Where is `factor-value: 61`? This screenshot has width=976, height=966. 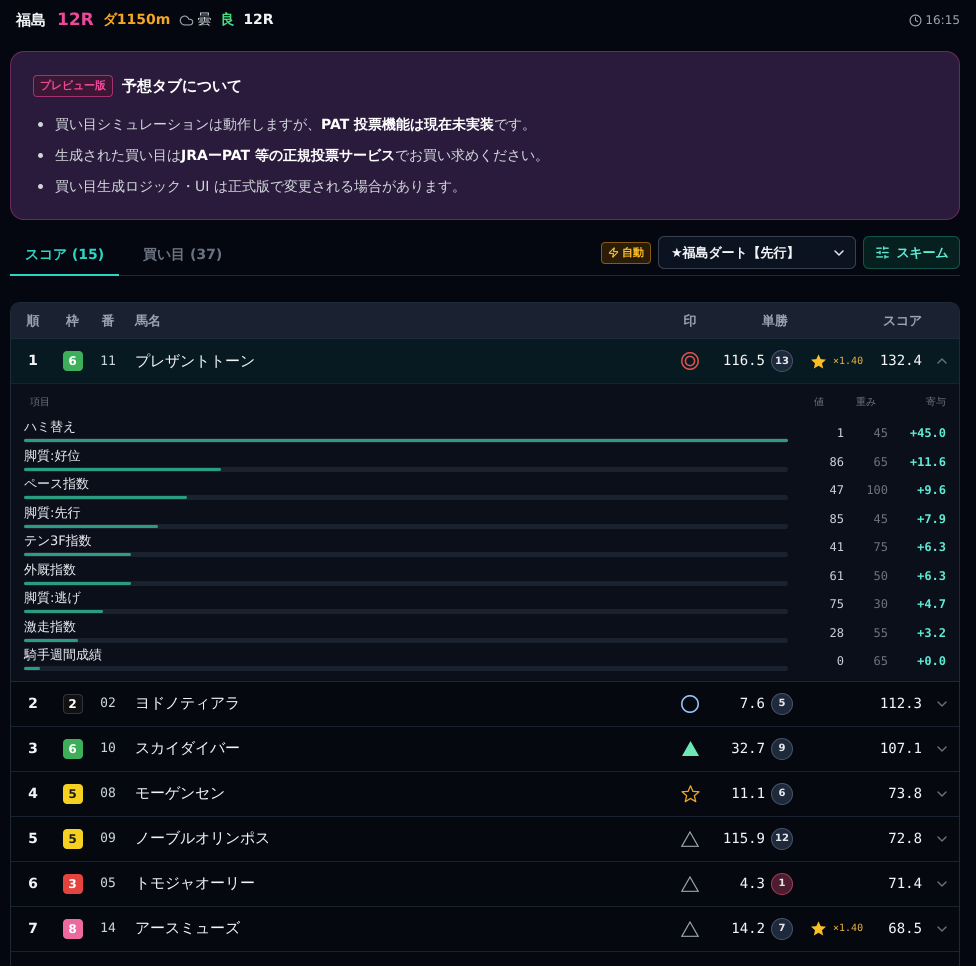
factor-value: 61 is located at coordinates (836, 575).